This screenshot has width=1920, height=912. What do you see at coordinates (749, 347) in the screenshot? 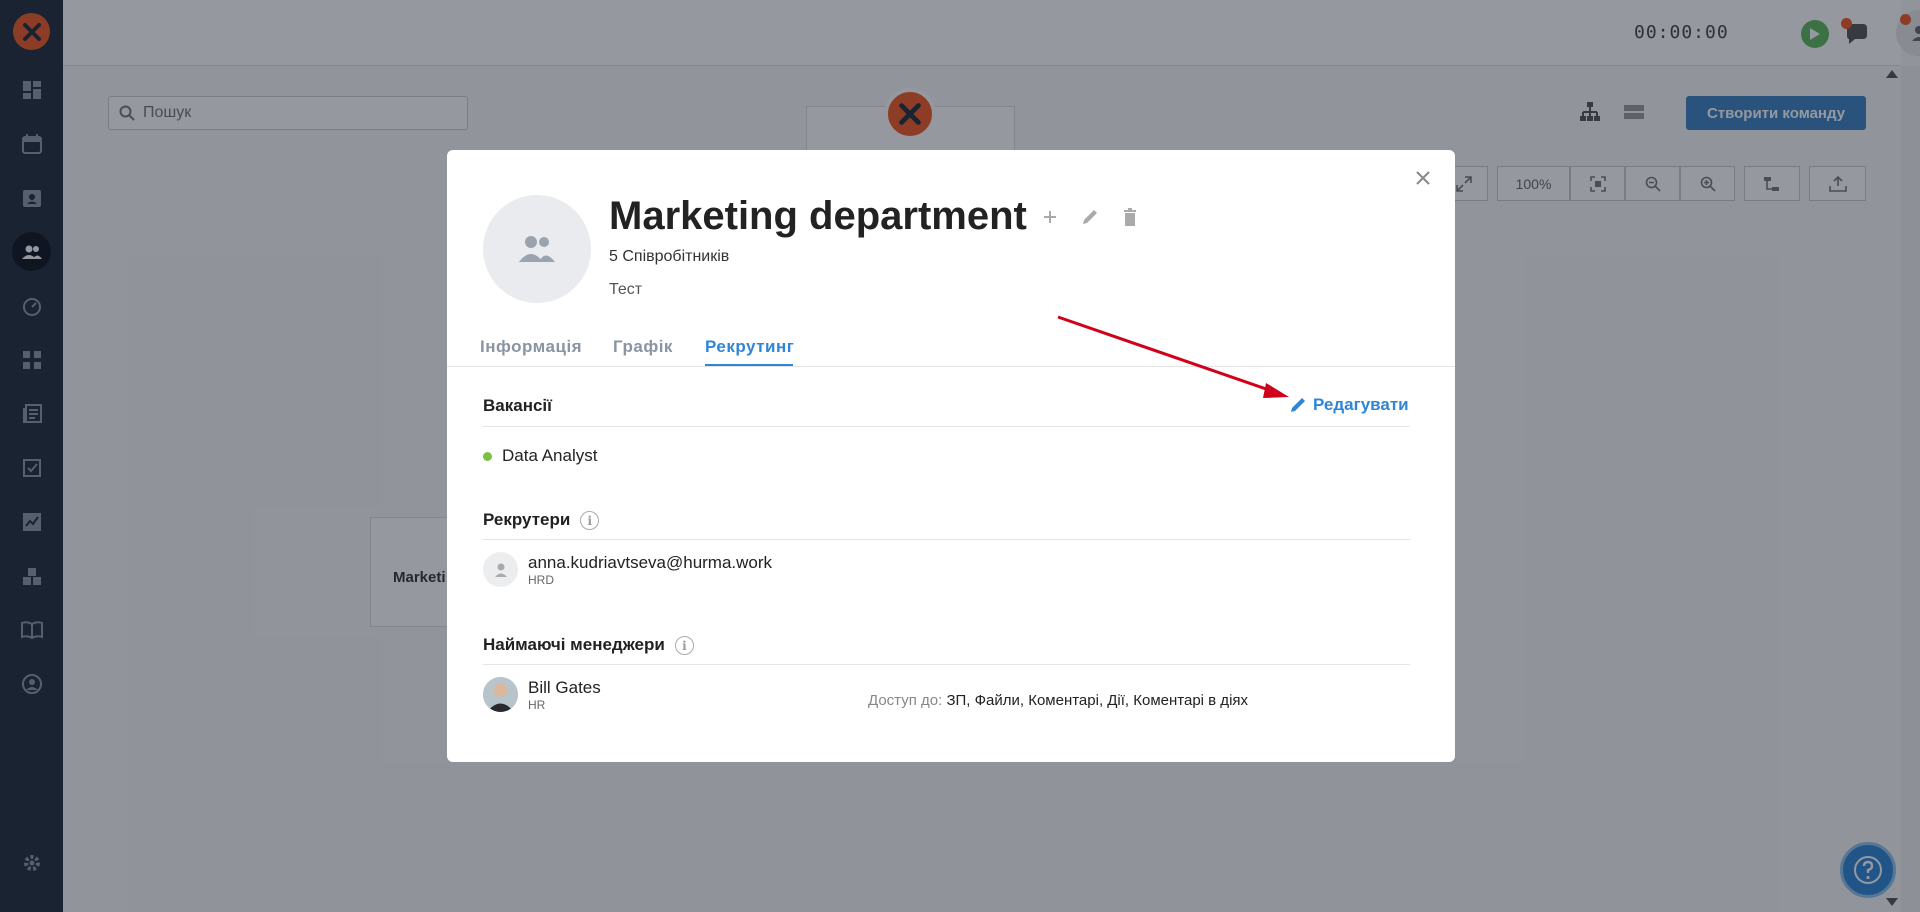
I see `tab-recruiting: Рекрутинг` at bounding box center [749, 347].